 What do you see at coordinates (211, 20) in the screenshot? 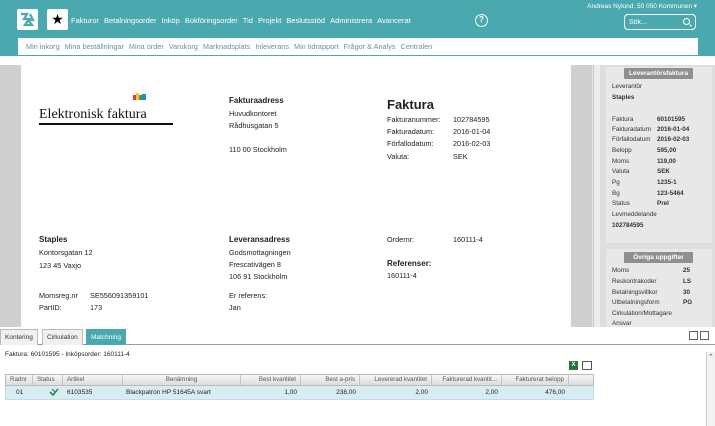
I see `nav-bokforingsorder: Bokföringsorder` at bounding box center [211, 20].